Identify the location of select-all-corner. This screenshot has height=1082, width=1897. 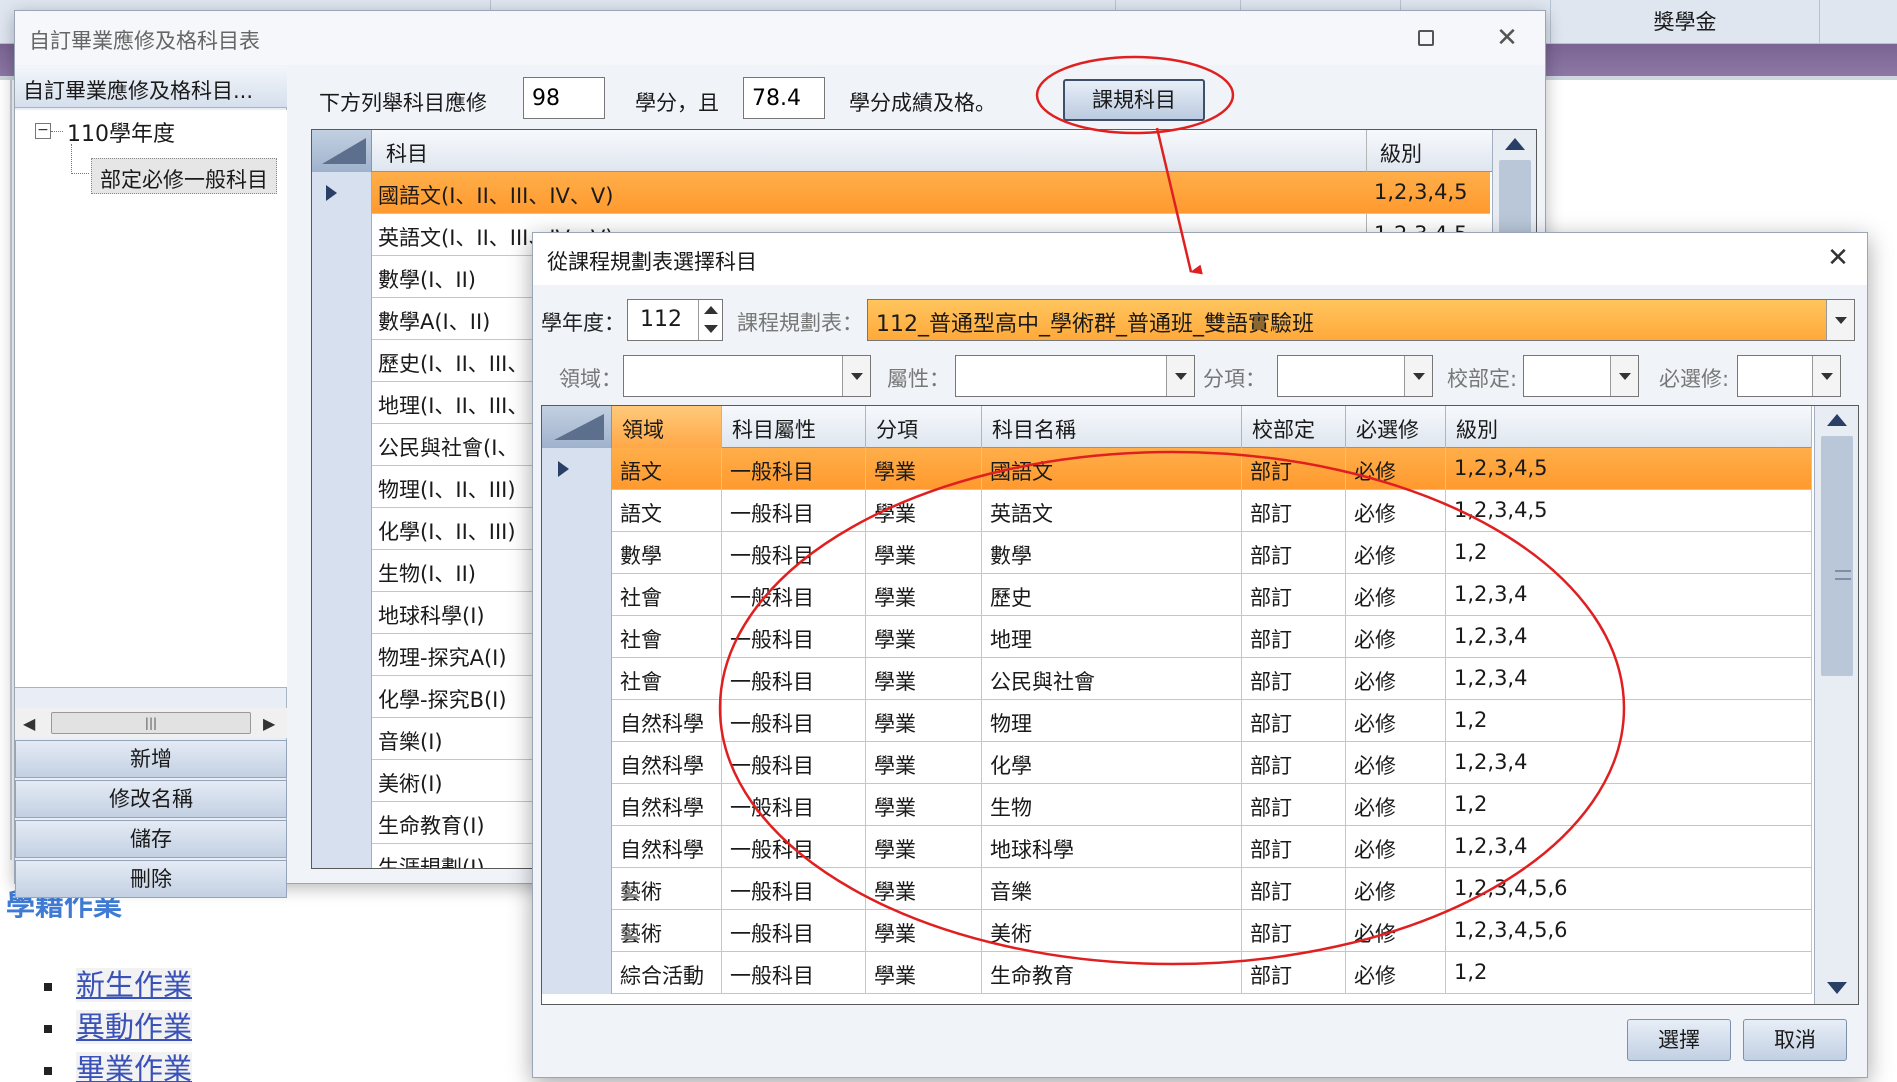
(342, 151).